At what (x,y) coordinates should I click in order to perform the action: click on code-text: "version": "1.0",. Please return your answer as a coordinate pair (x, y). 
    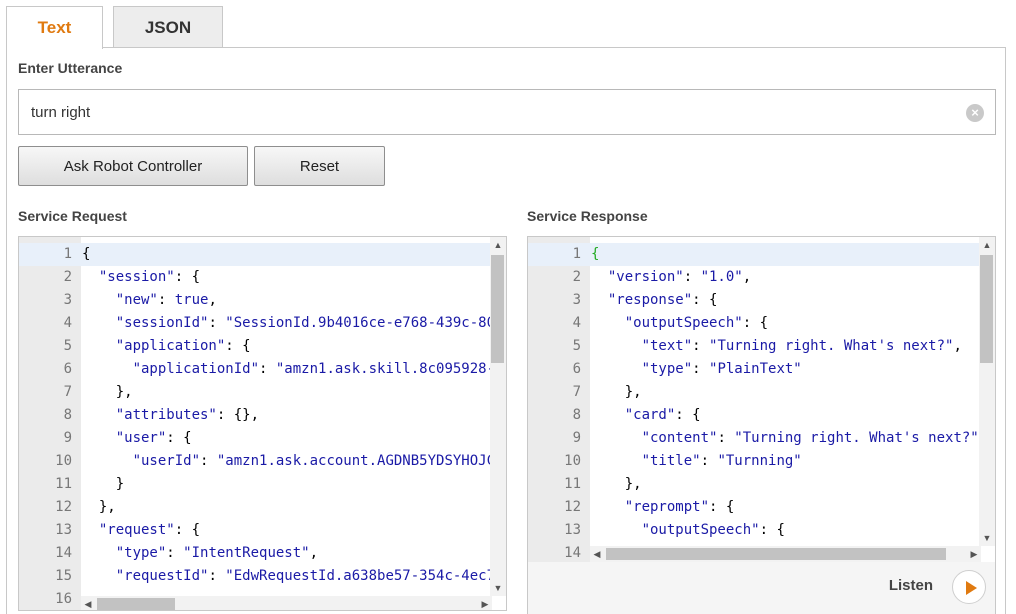
    Looking at the image, I should click on (679, 277).